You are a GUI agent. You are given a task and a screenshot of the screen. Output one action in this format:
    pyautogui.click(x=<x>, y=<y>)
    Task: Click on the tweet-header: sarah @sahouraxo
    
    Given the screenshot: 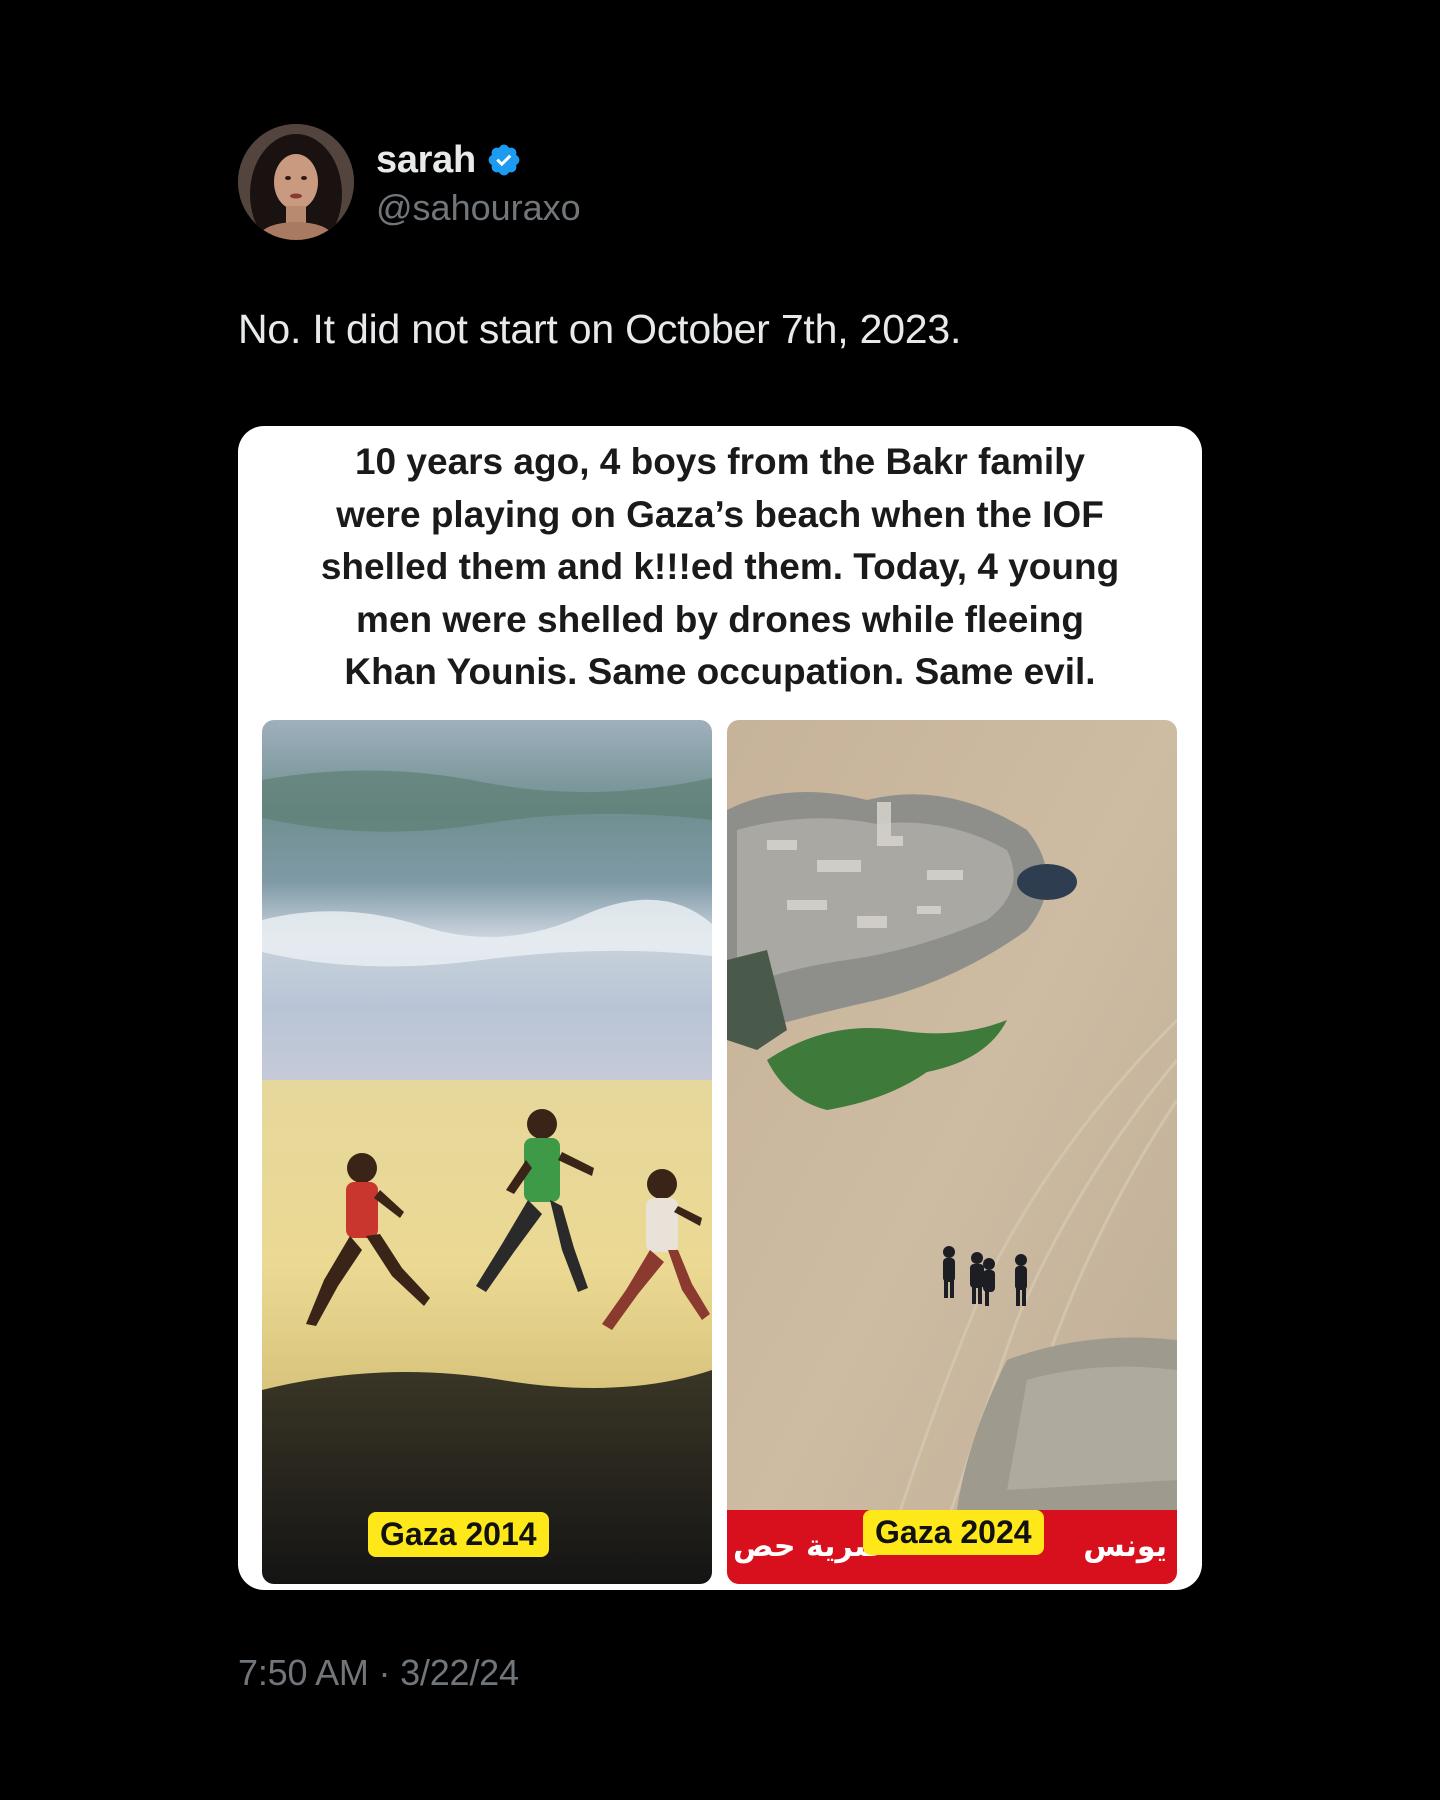 What is the action you would take?
    pyautogui.click(x=409, y=182)
    